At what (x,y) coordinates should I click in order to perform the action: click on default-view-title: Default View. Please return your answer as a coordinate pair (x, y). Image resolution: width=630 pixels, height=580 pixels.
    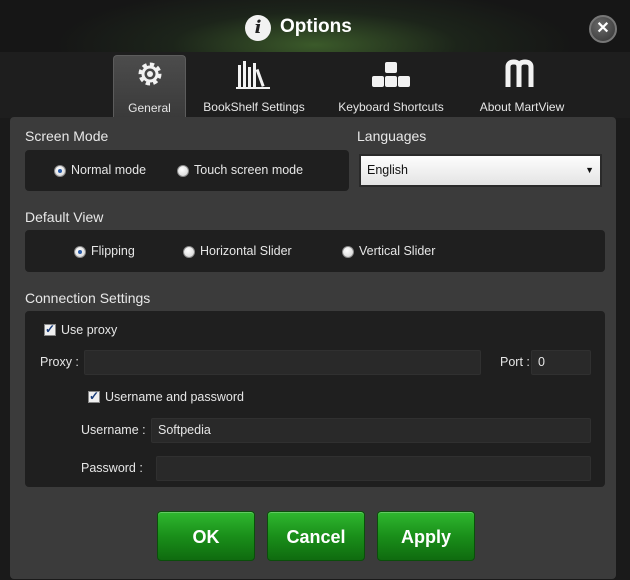
    Looking at the image, I should click on (64, 217).